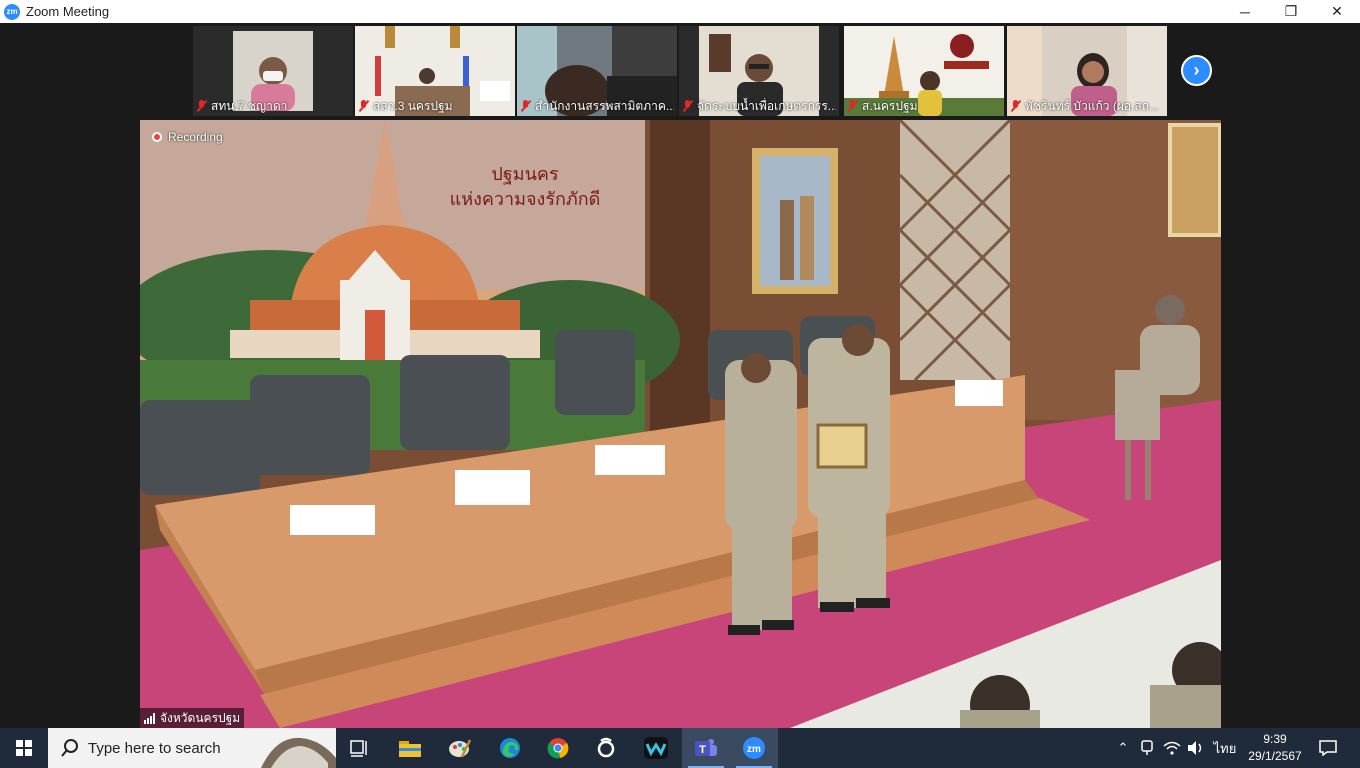  I want to click on search-icon, so click(69, 748).